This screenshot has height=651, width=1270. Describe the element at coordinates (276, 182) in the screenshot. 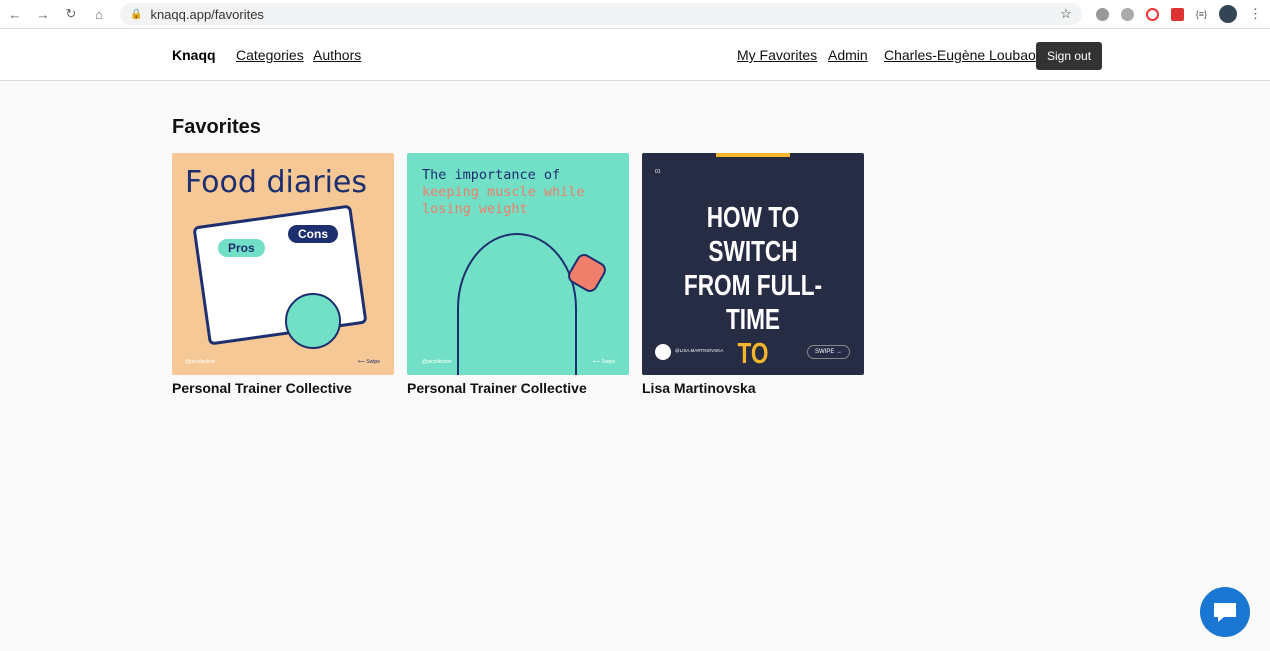

I see `thumb-title: Food diaries` at that location.